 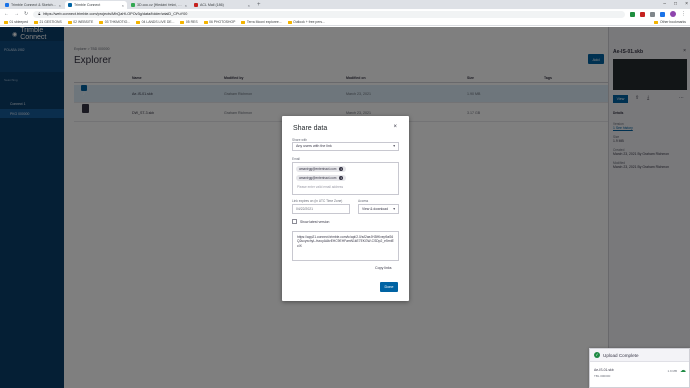 I want to click on upload-file-name: Ae-IS-01.skb, so click(x=604, y=370).